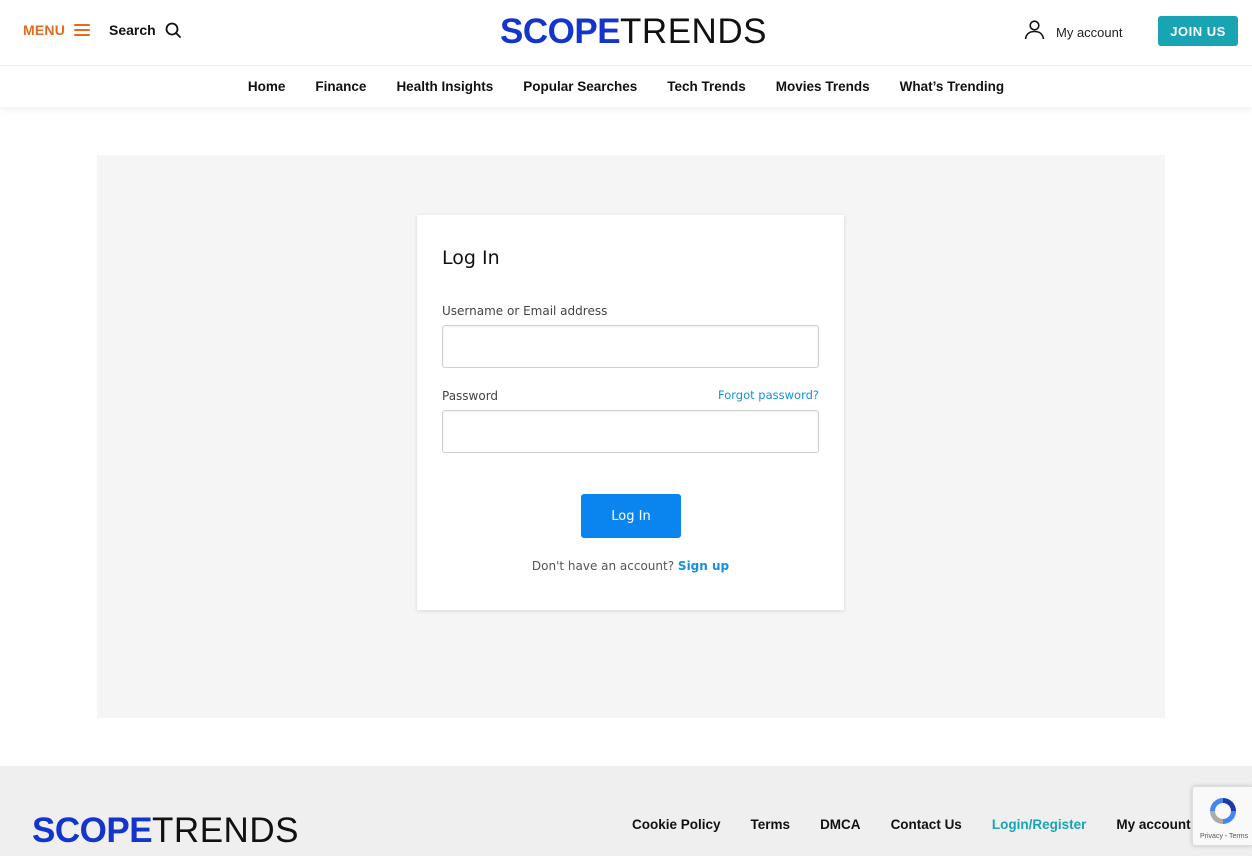 The height and width of the screenshot is (856, 1252). Describe the element at coordinates (267, 86) in the screenshot. I see `nav-item-home: Home` at that location.